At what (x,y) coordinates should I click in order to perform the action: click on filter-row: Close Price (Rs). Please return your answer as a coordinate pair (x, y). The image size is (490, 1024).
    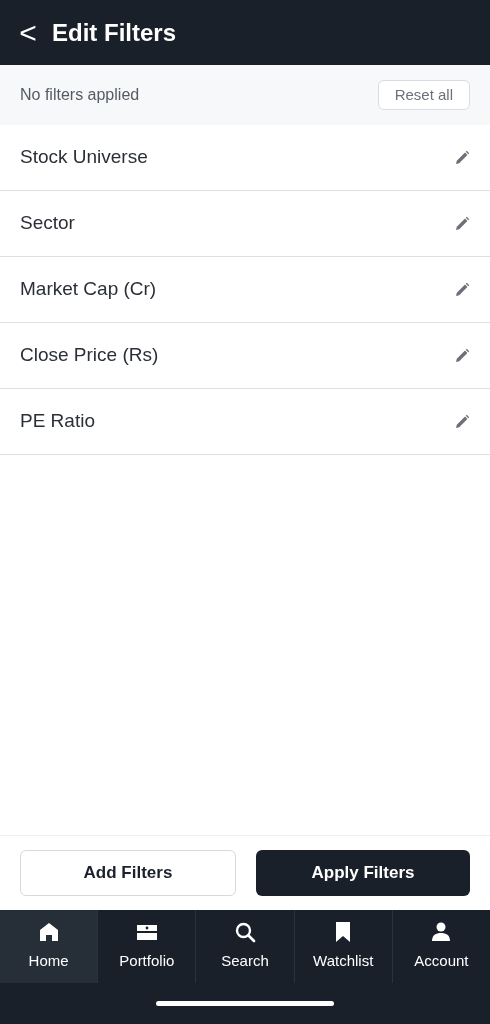
    Looking at the image, I should click on (245, 356).